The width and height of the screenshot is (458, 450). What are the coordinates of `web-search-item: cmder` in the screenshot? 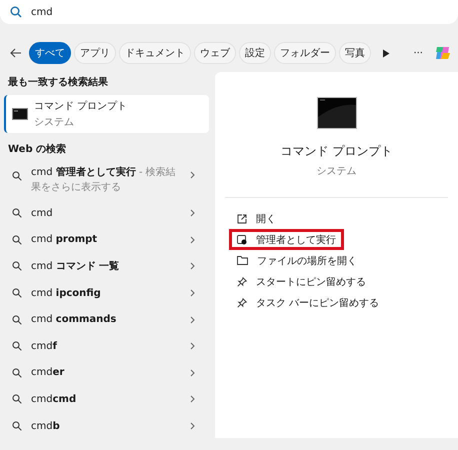 It's located at (107, 373).